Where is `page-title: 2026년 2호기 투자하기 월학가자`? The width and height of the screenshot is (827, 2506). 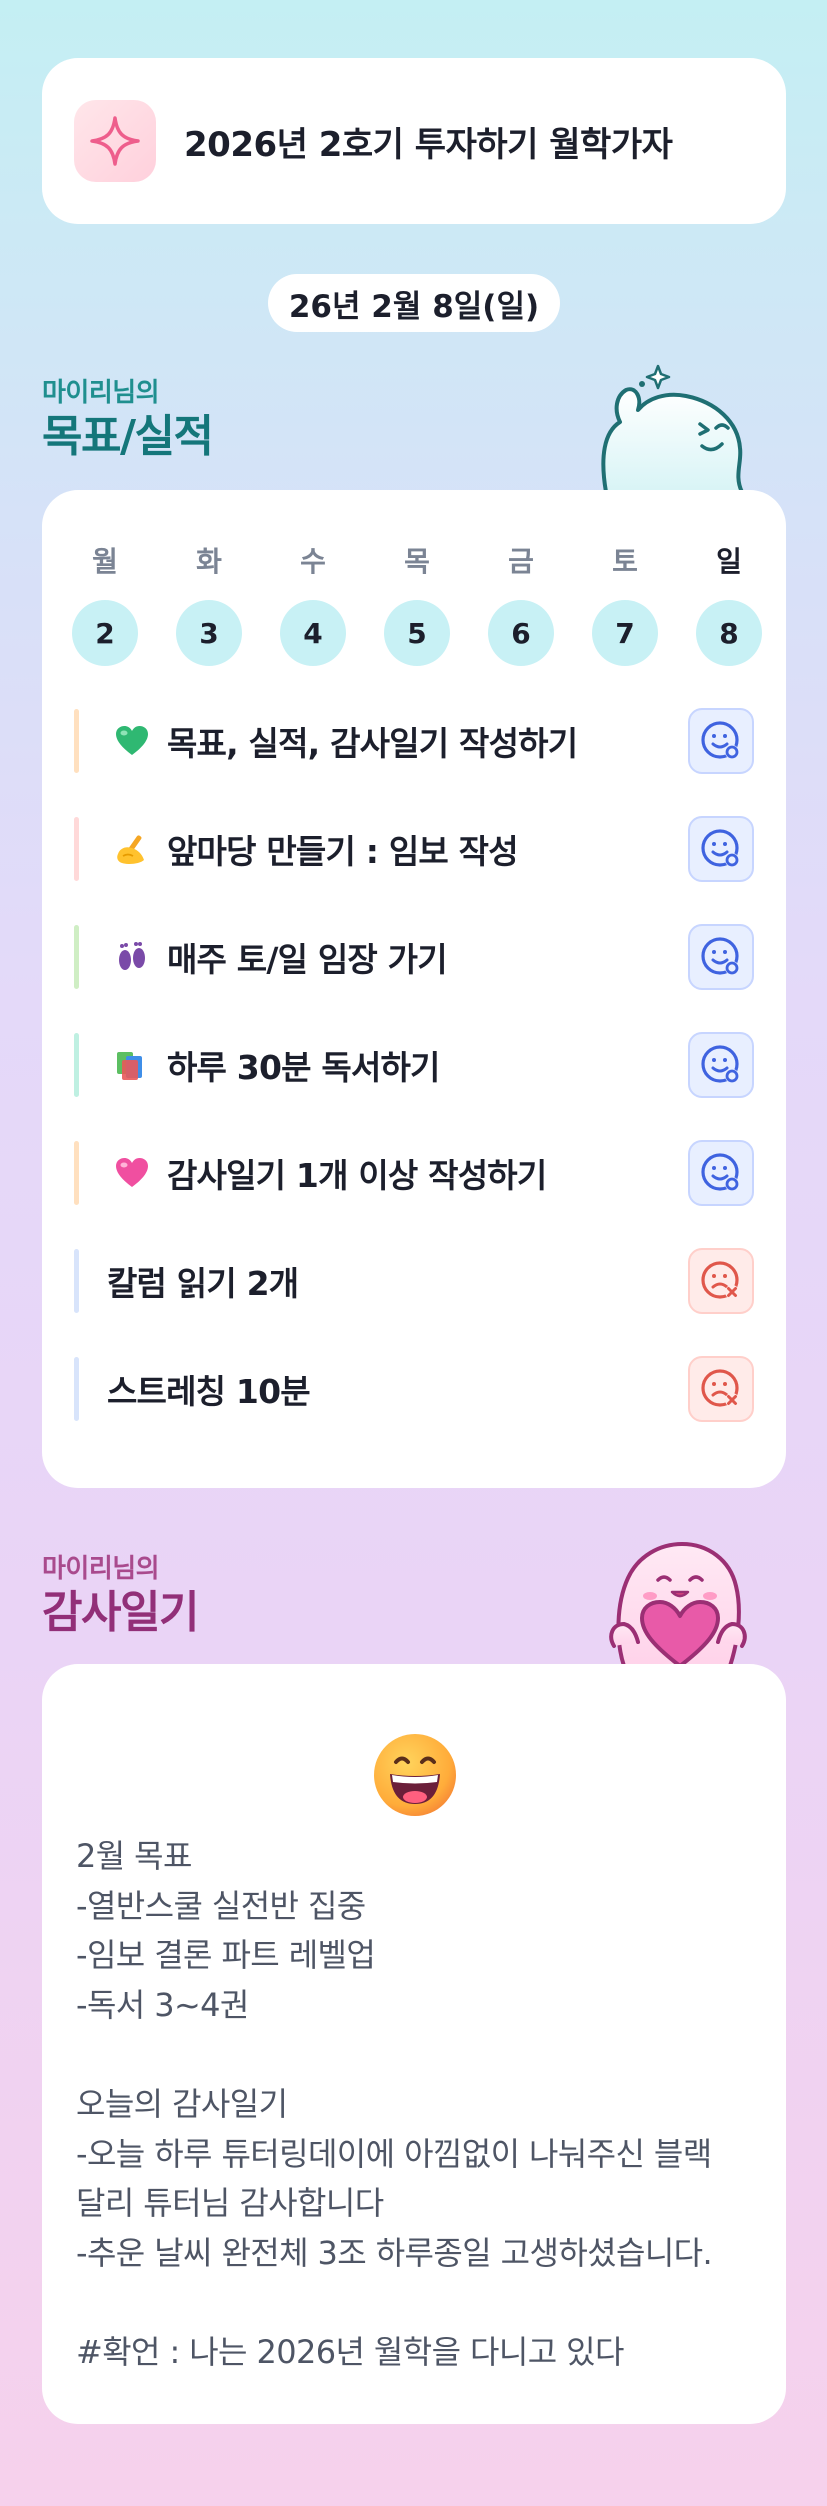 page-title: 2026년 2호기 투자하기 월학가자 is located at coordinates (428, 144).